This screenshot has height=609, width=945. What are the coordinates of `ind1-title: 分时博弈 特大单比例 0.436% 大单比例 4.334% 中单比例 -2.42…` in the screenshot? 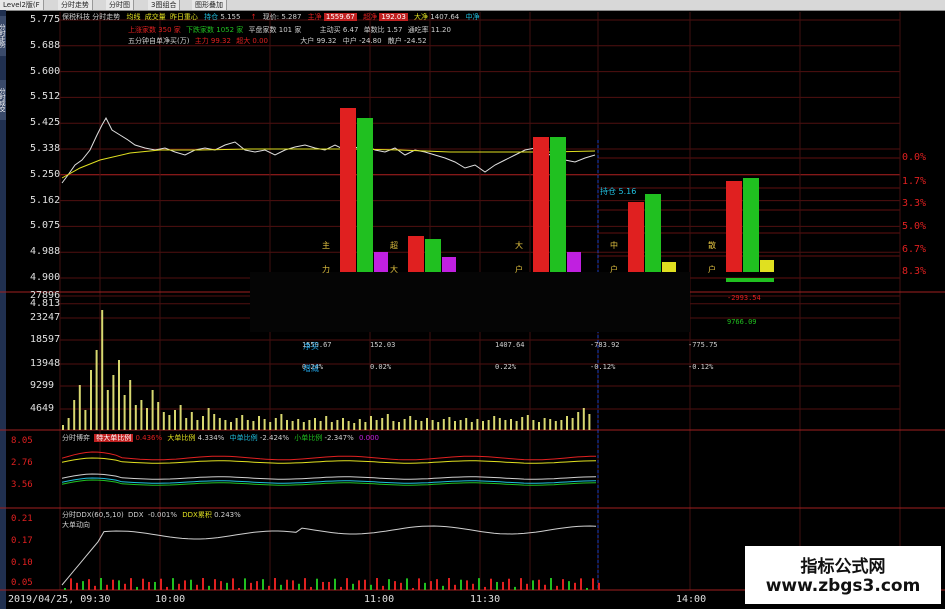 It's located at (220, 438).